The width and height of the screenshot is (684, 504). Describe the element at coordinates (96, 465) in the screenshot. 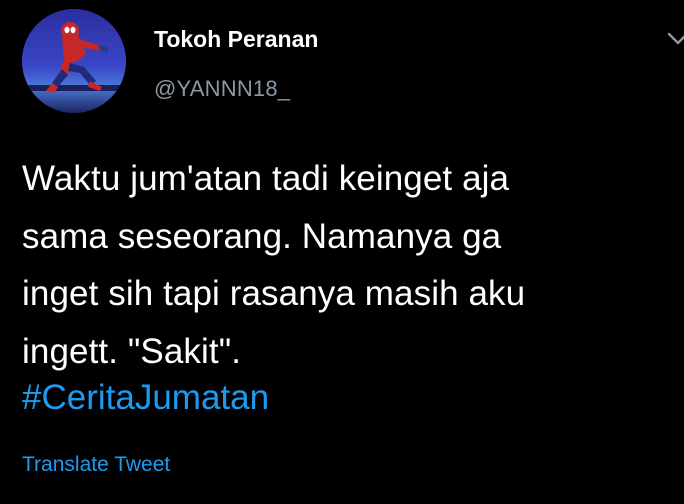

I see `translate-tweet-link: Translate Tweet` at that location.